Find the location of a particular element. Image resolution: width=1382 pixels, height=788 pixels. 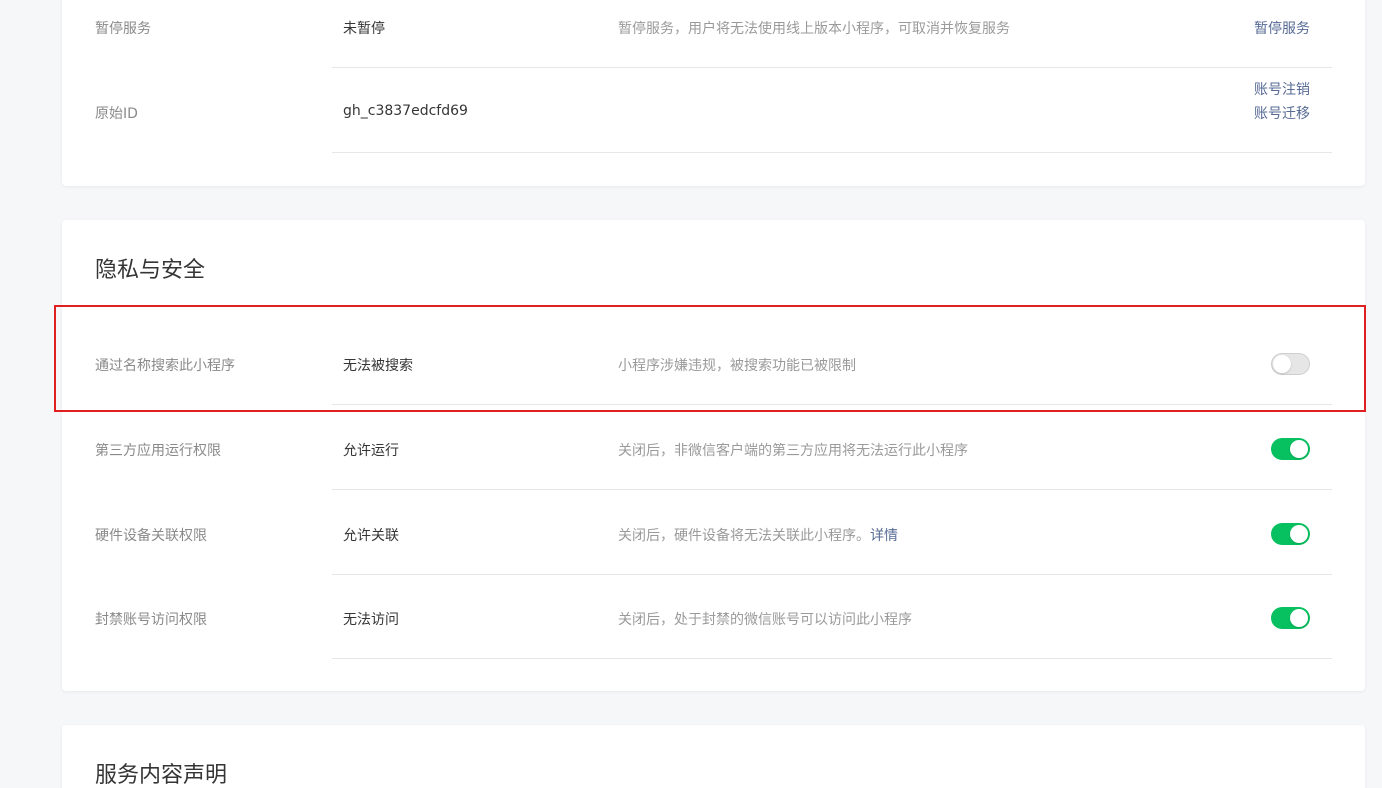

hardware-link-toggle is located at coordinates (1290, 534).